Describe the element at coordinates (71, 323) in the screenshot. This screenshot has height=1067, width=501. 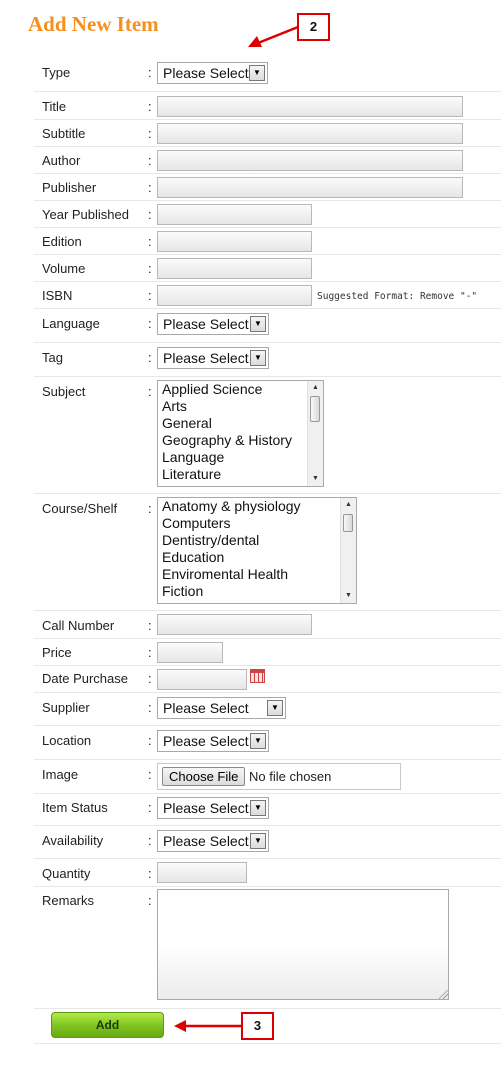
I see `language-label: Language` at that location.